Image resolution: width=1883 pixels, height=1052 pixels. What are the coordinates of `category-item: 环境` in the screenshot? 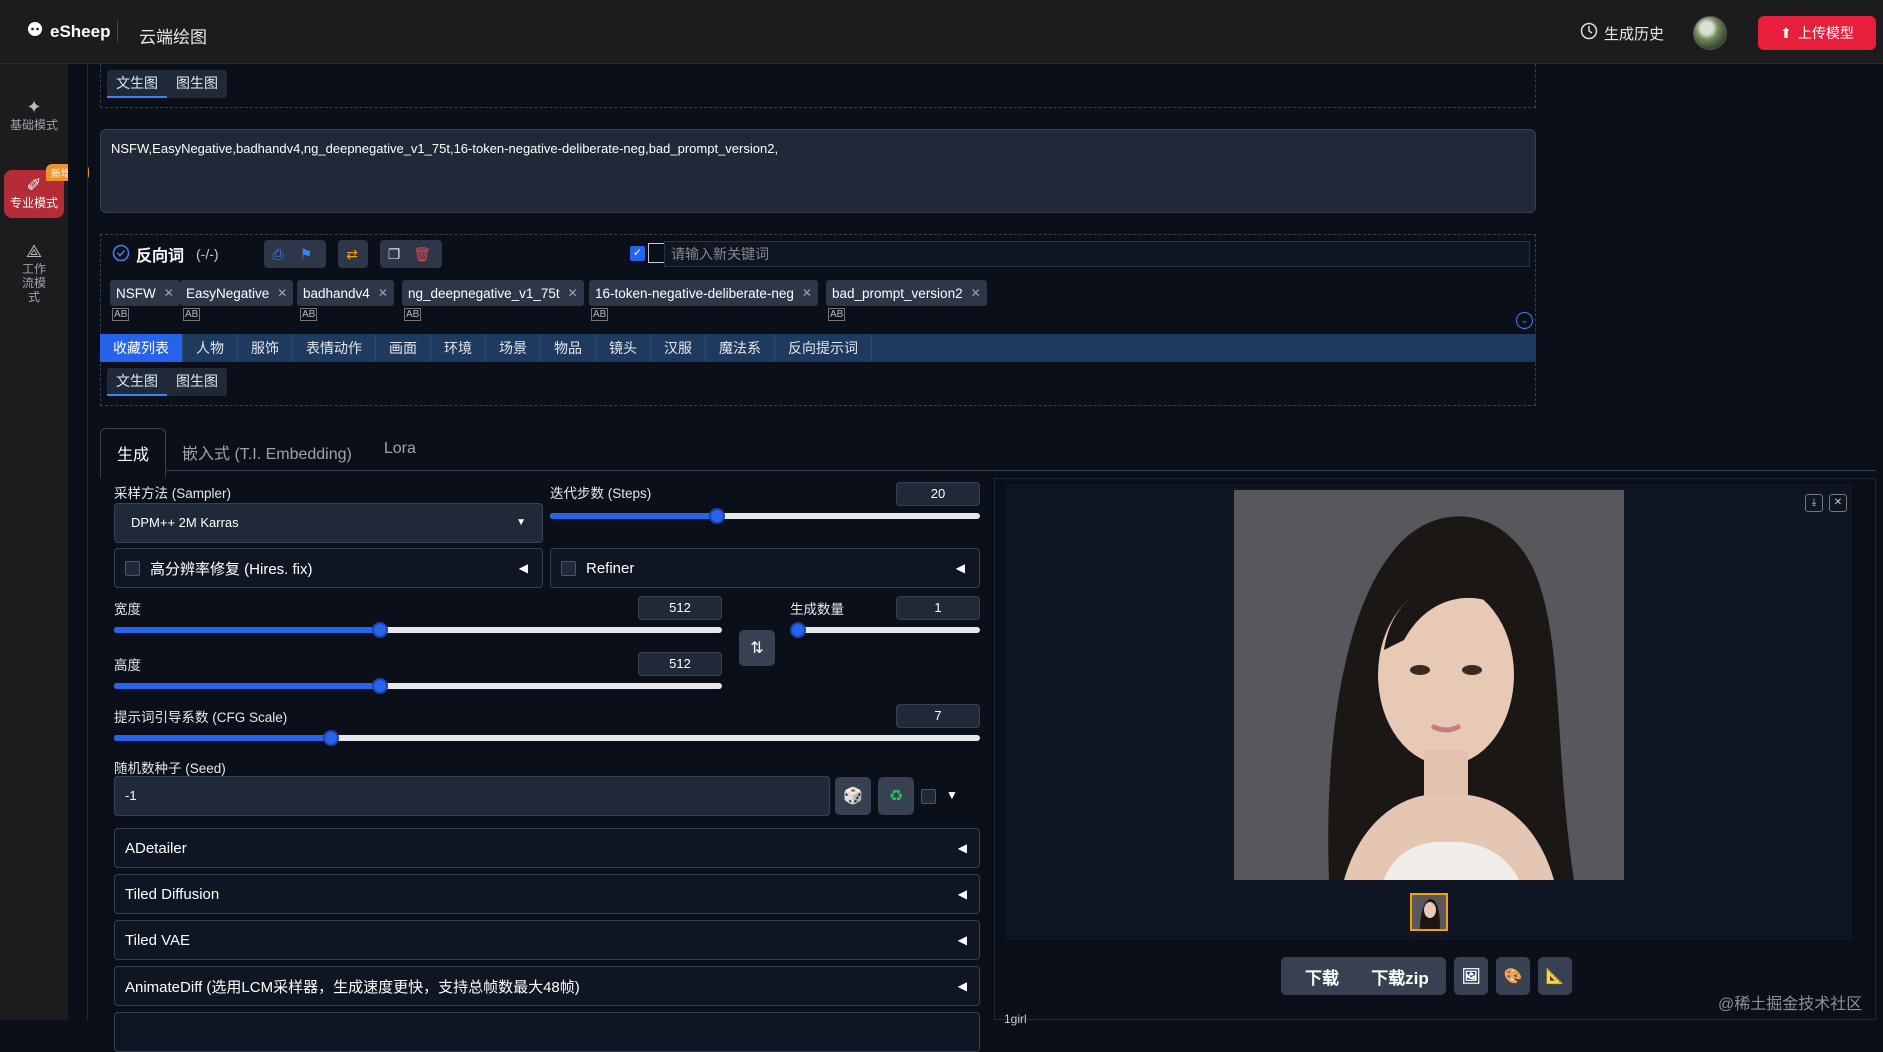 It's located at (458, 348).